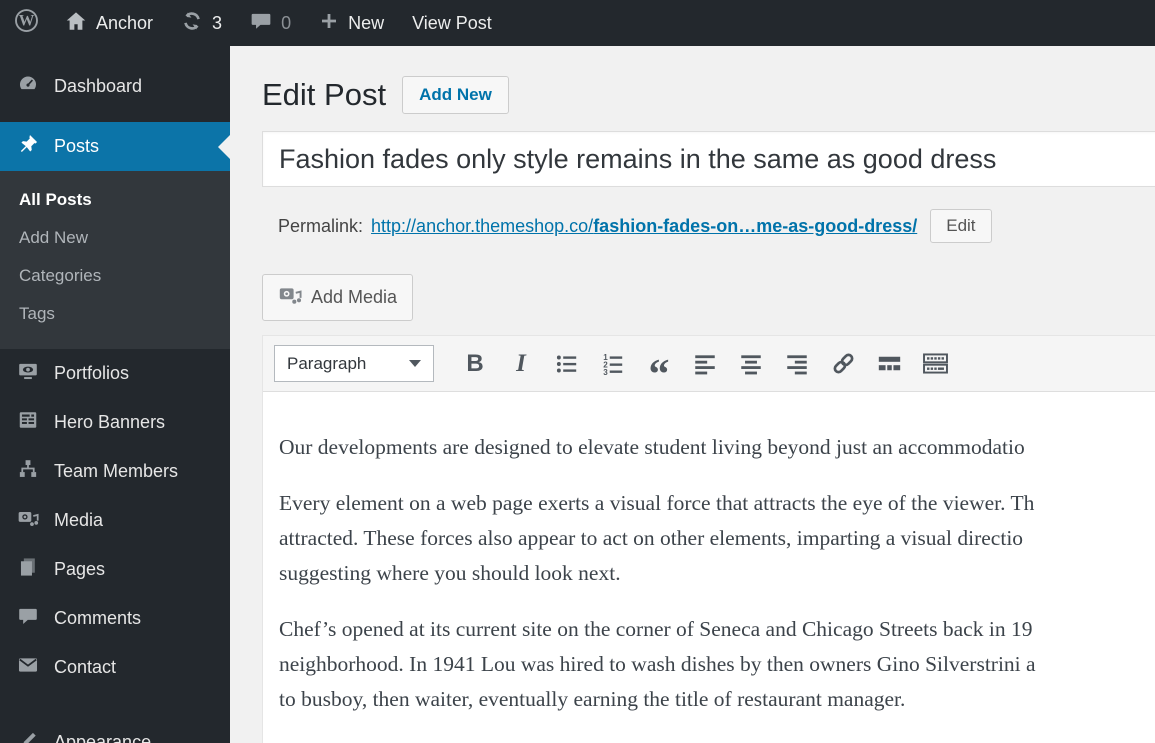  Describe the element at coordinates (115, 146) in the screenshot. I see `sidebar-item-posts: Posts` at that location.